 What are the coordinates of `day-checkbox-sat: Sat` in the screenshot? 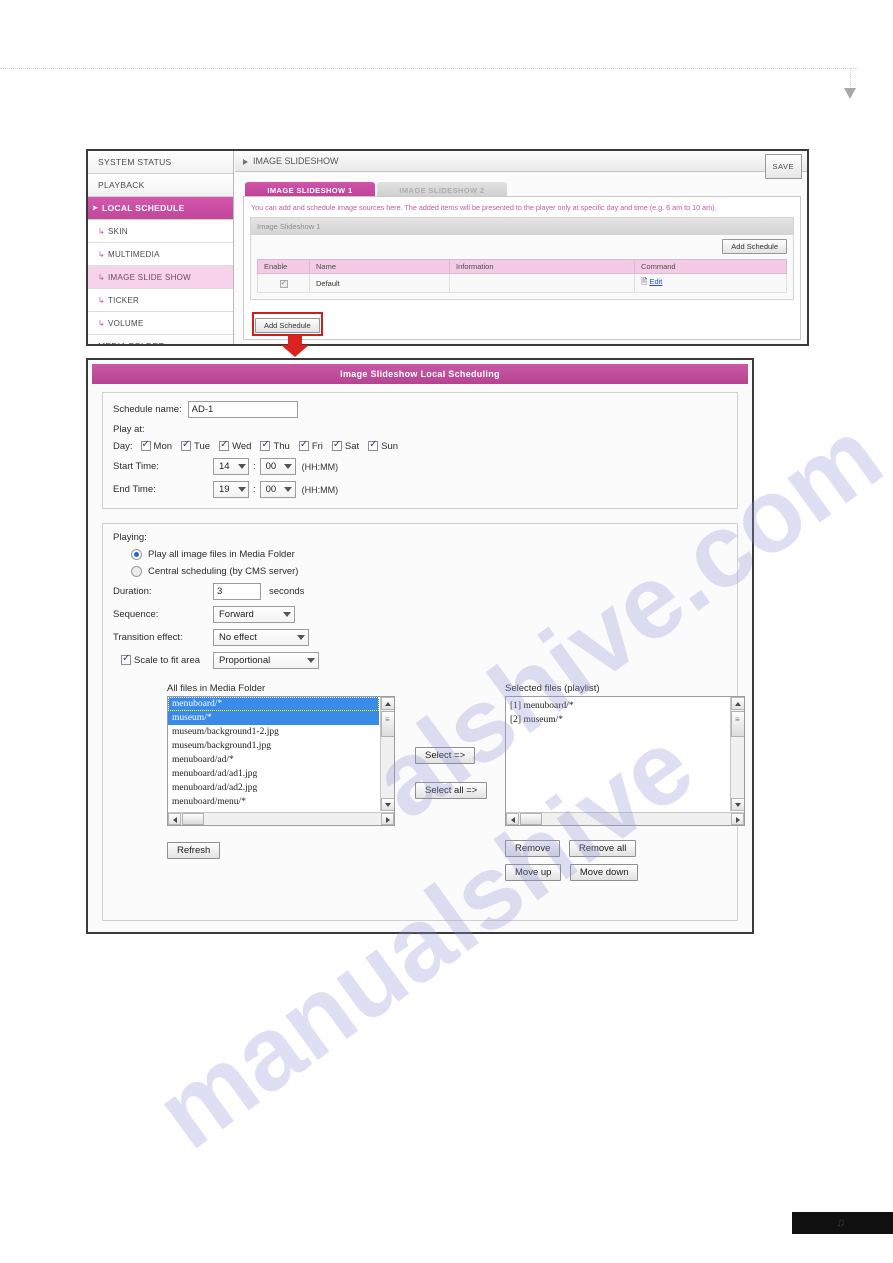 It's located at (345, 445).